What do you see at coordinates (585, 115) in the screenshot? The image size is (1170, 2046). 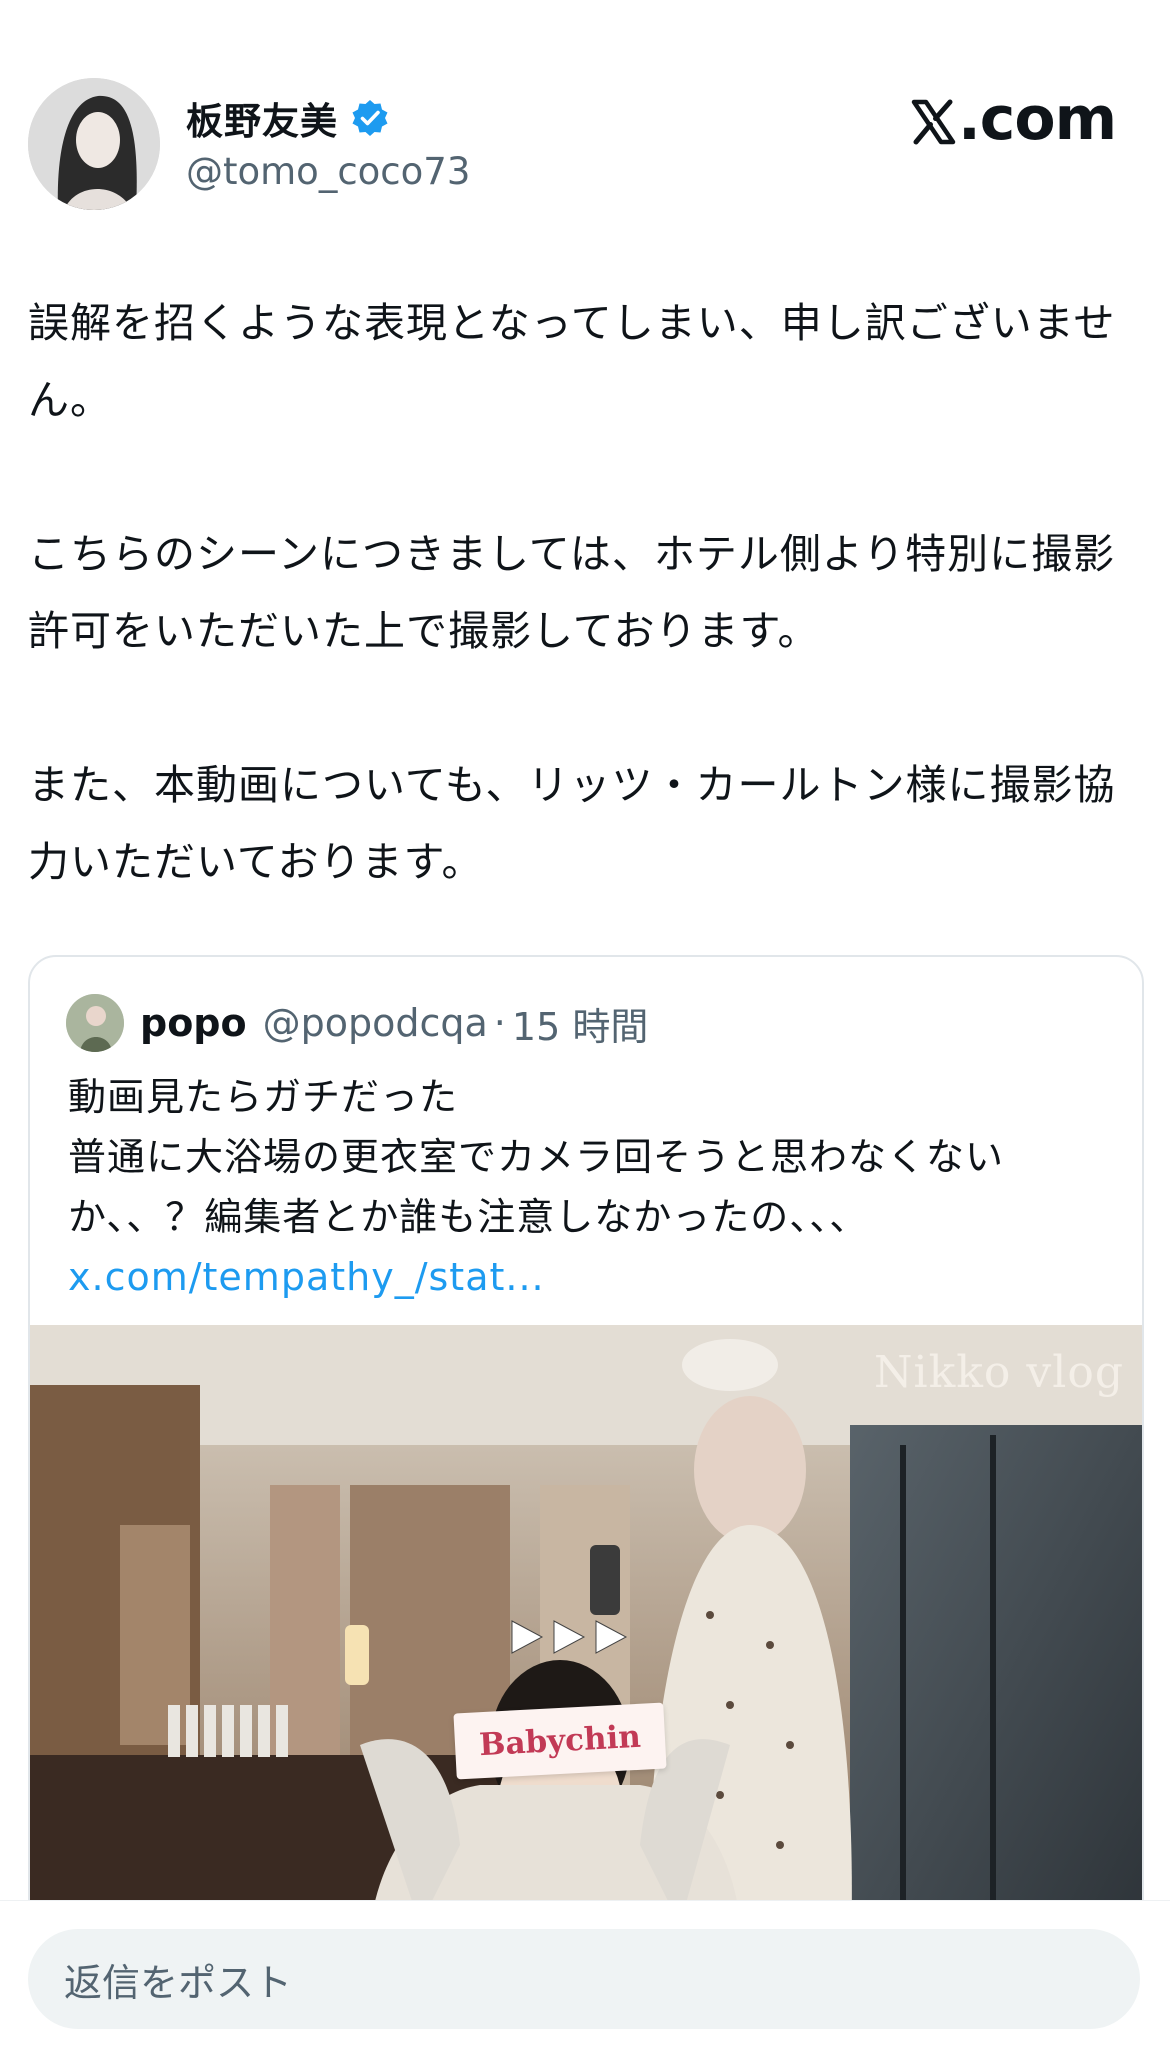 I see `tweet-header: 板野友美 @tomo_coco73 .com` at bounding box center [585, 115].